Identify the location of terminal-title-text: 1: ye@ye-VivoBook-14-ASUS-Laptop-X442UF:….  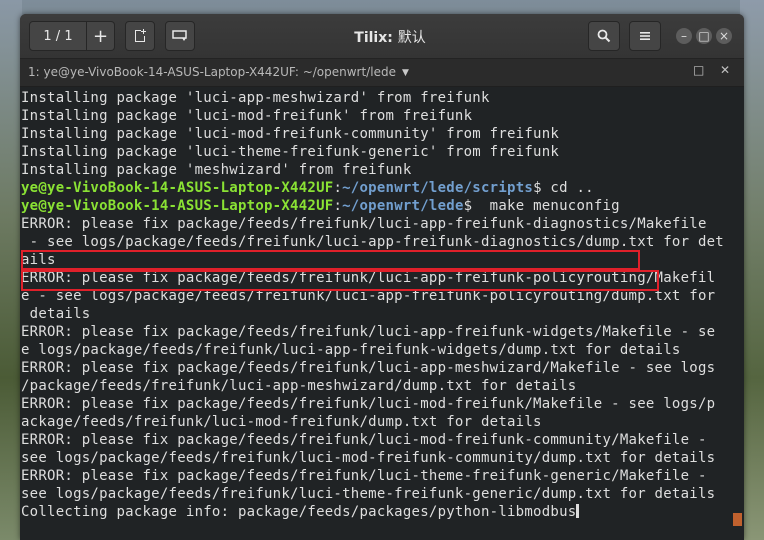
(212, 72).